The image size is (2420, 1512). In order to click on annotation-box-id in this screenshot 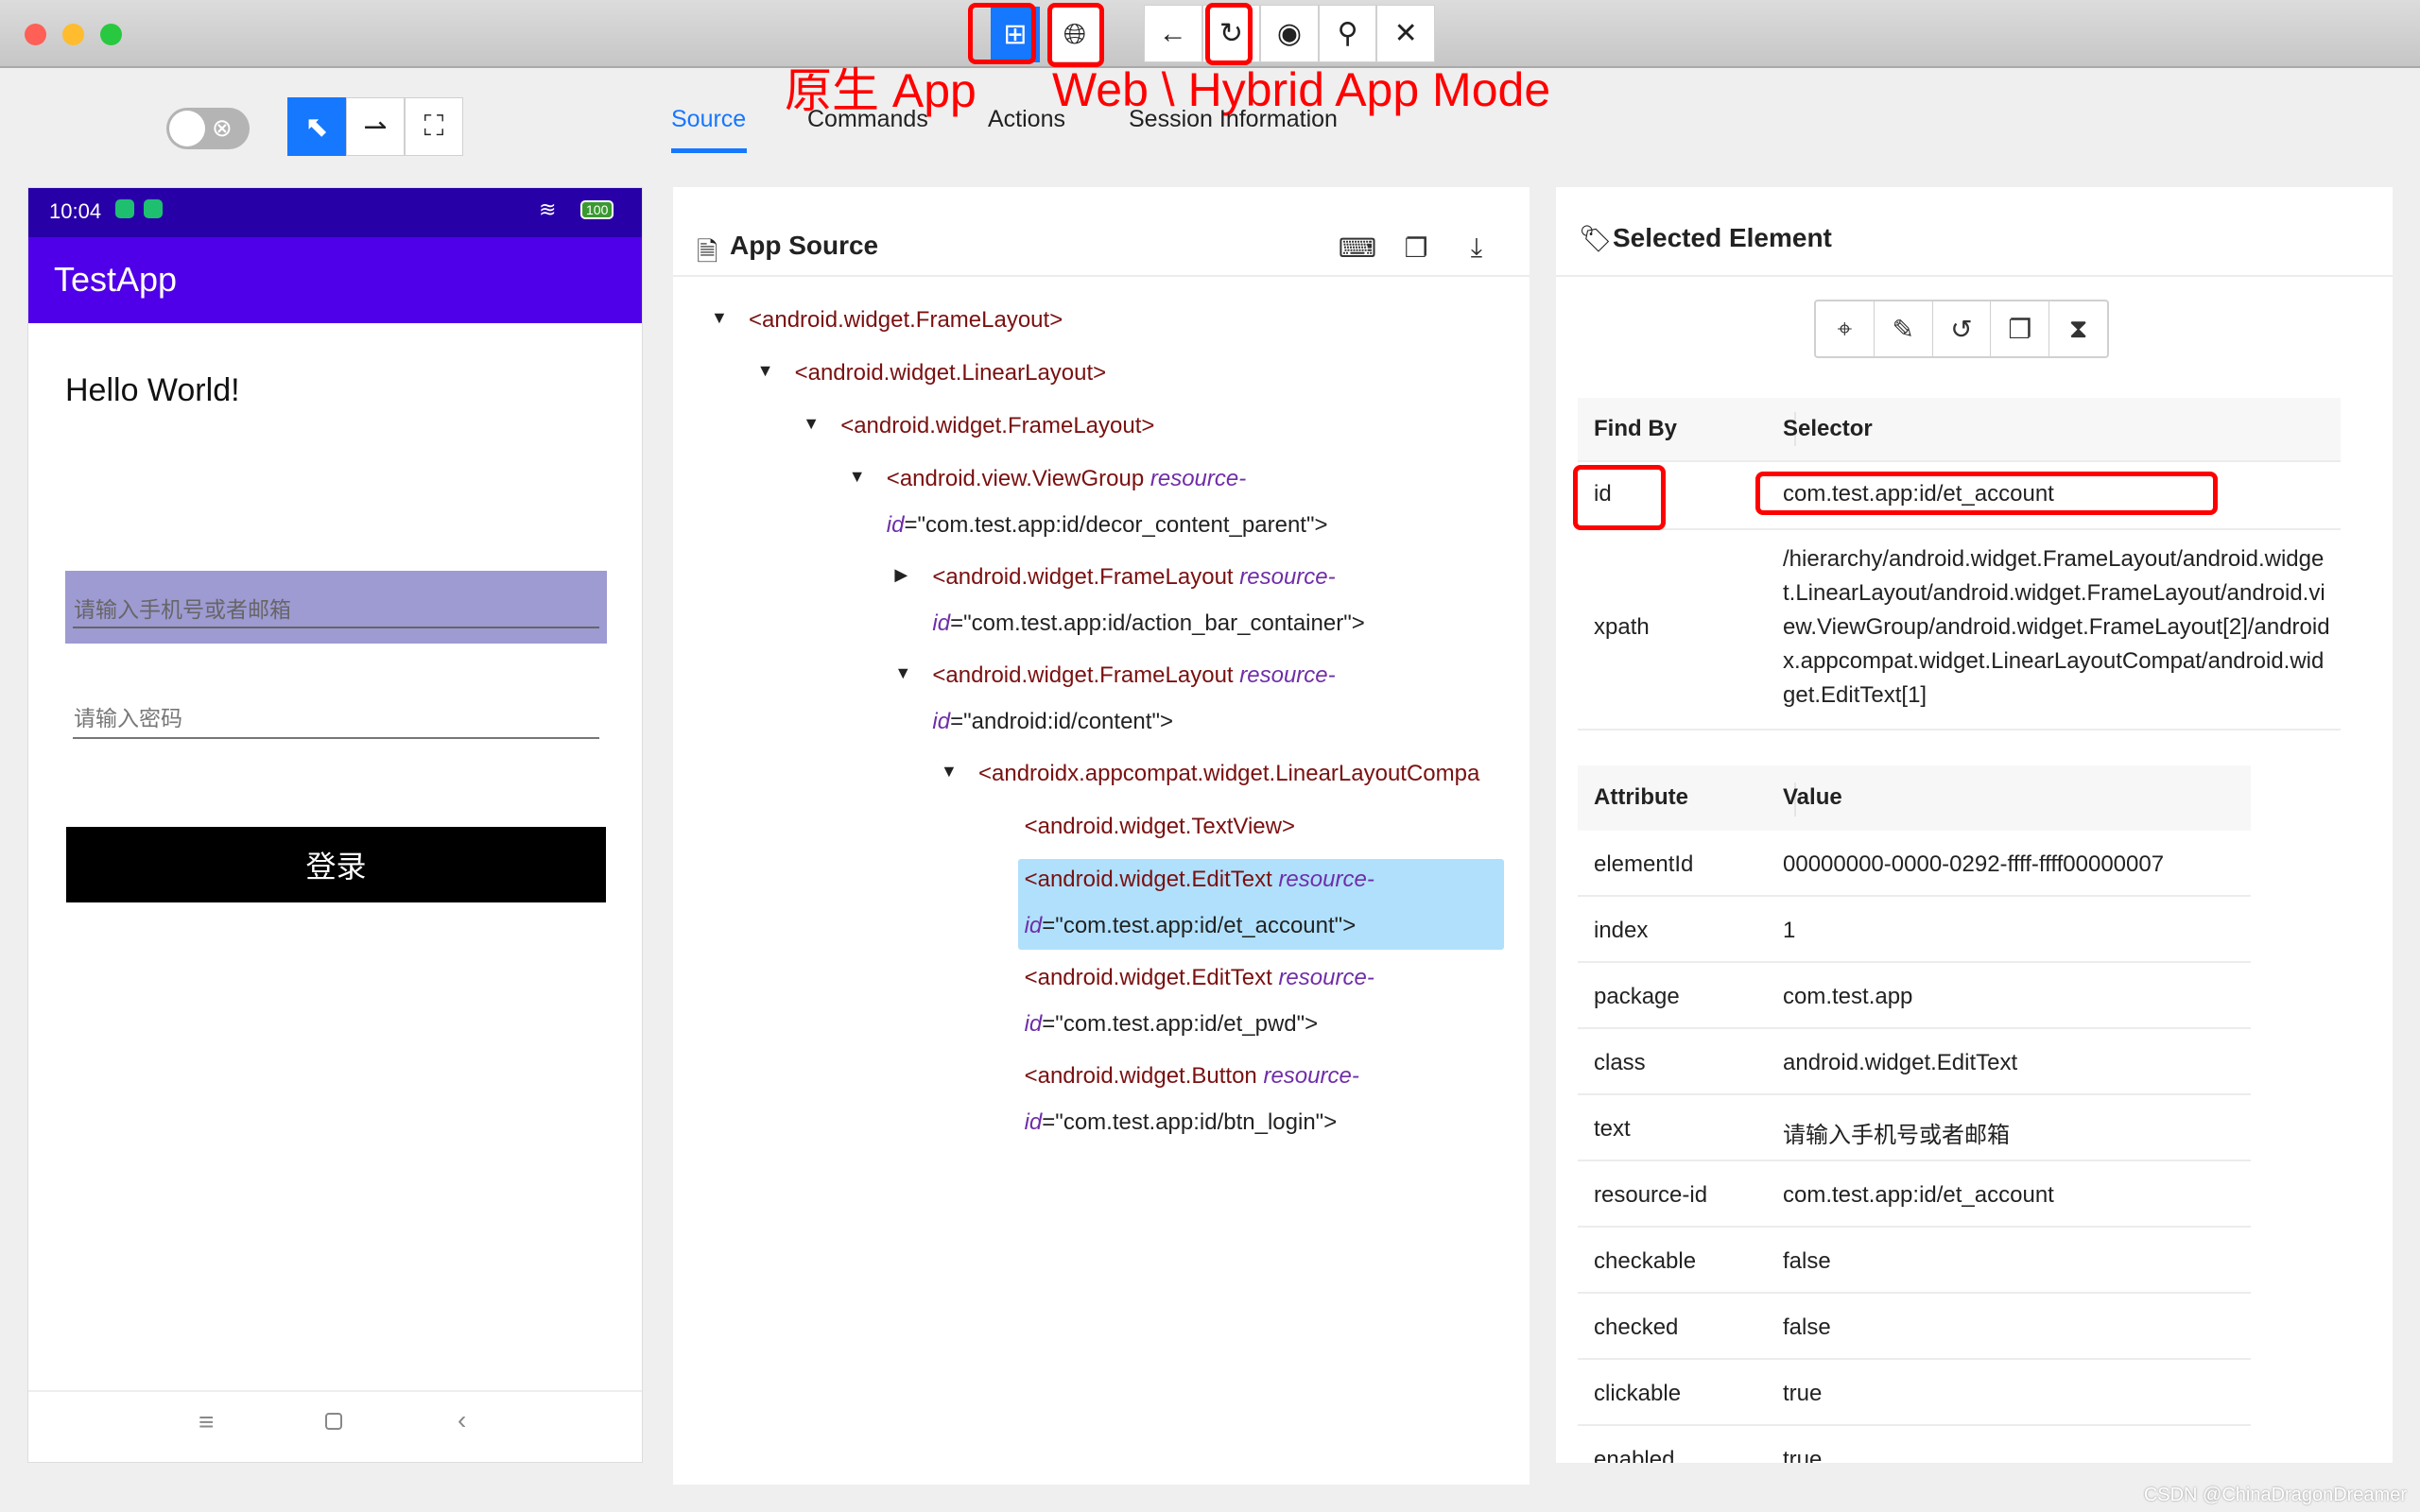, I will do `click(1619, 497)`.